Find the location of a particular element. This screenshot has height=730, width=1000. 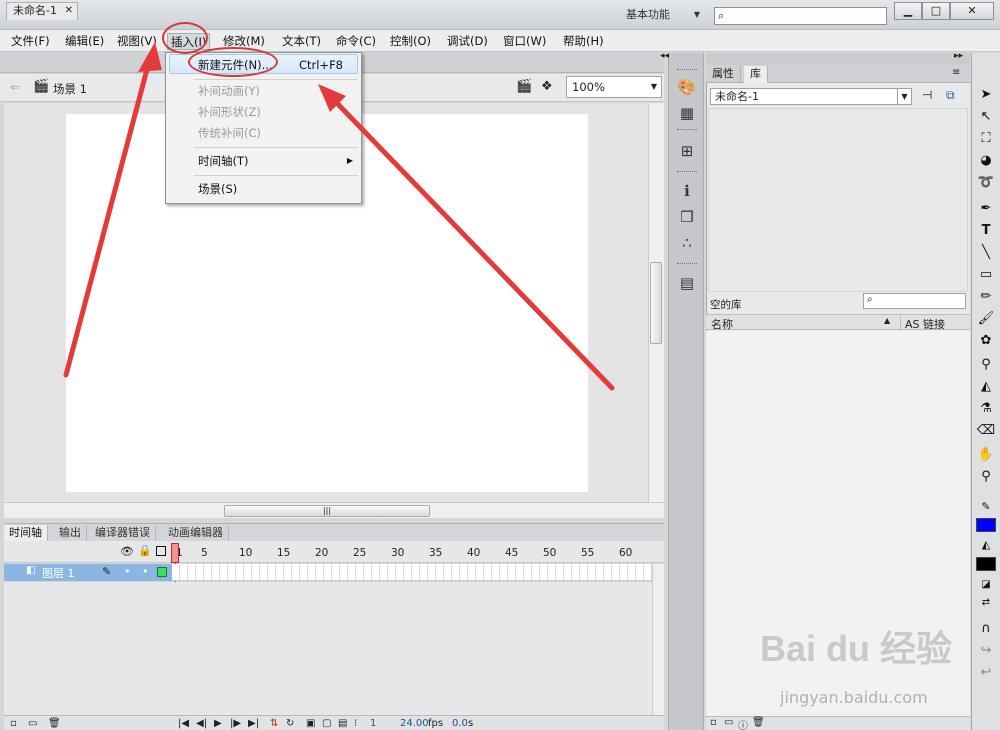

annotation-arrow-head is located at coordinates (150, 57).